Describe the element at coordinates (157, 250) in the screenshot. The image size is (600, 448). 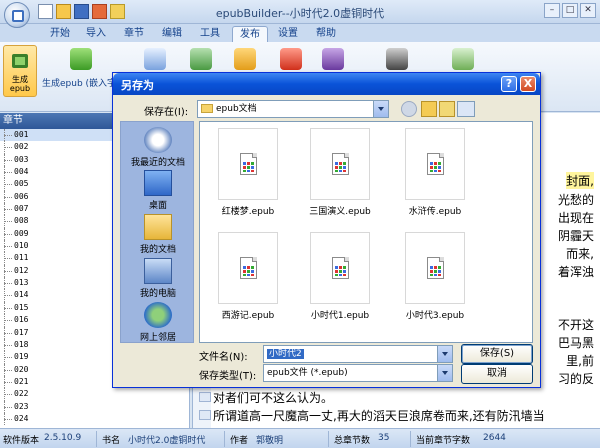
I see `place-label: 我的文档` at that location.